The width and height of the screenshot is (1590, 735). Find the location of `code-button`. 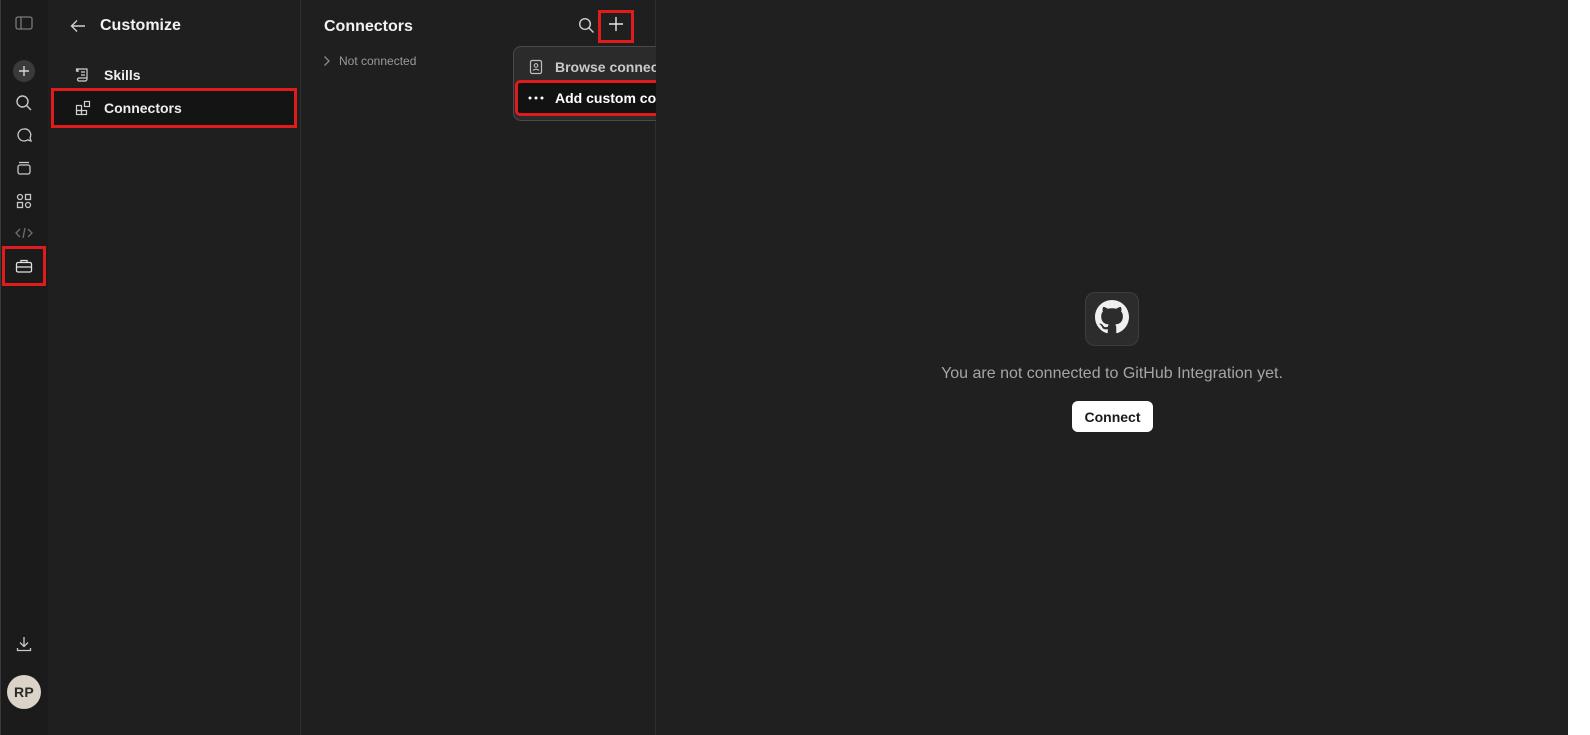

code-button is located at coordinates (24, 233).